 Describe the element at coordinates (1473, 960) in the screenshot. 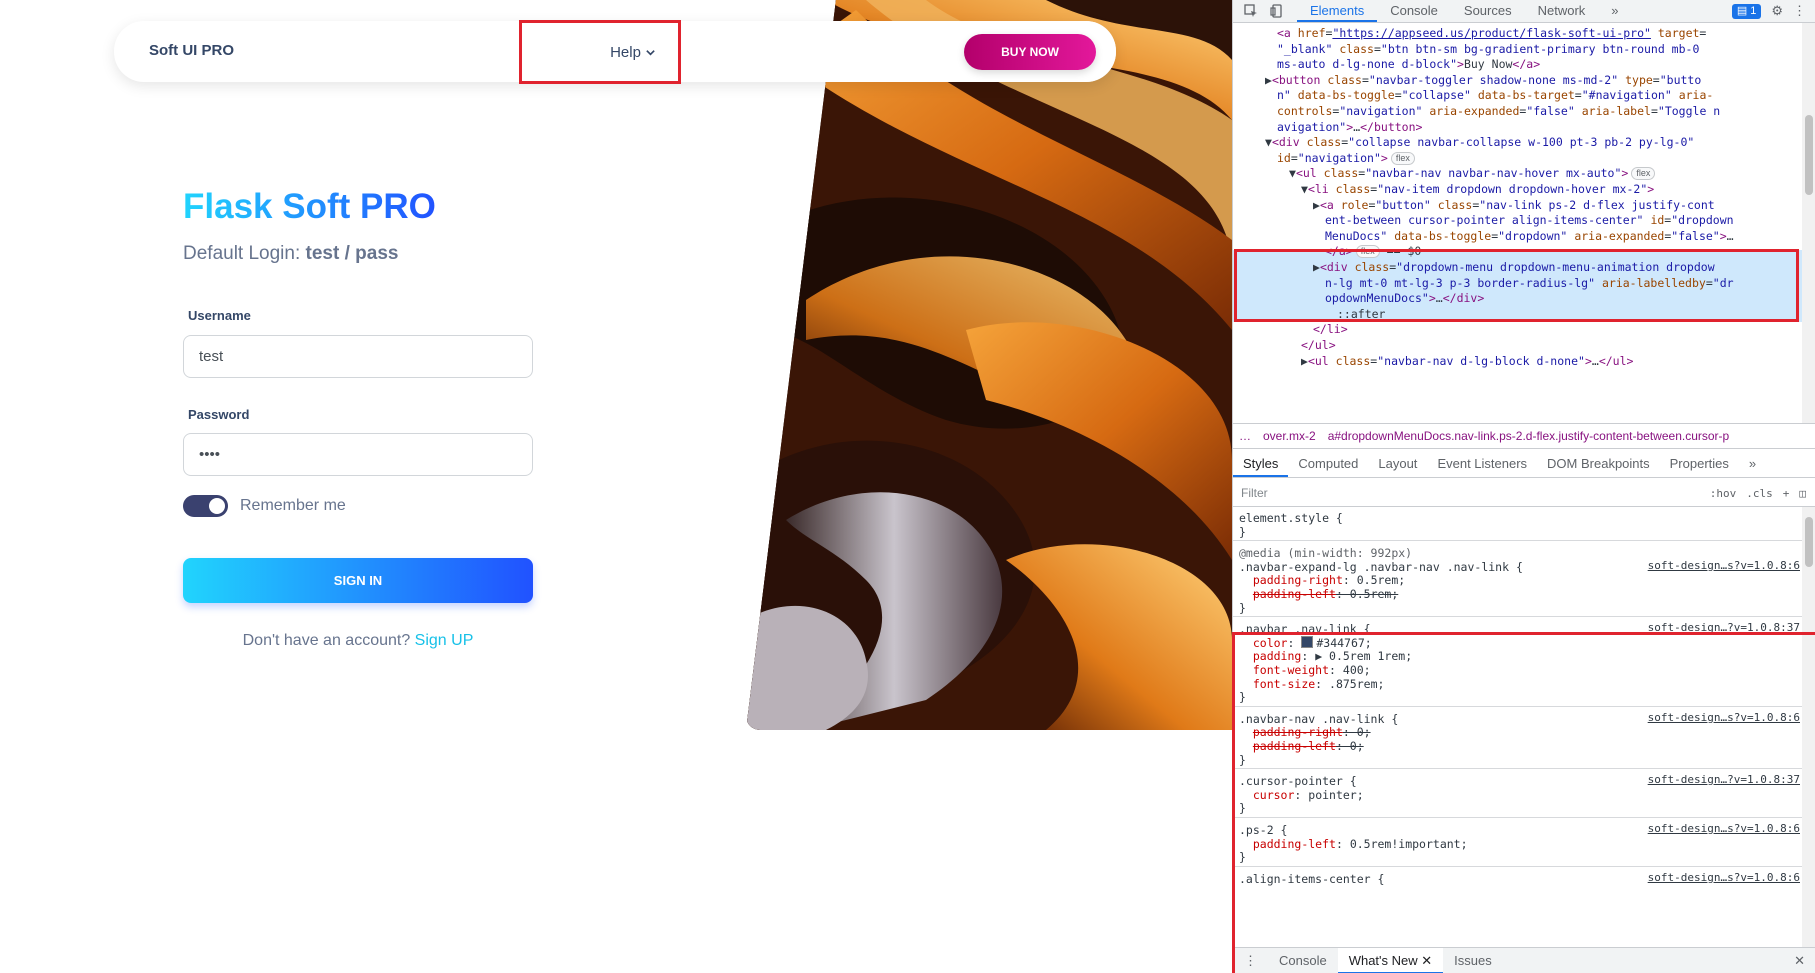

I see `drawer-tab-issues: Issues` at that location.